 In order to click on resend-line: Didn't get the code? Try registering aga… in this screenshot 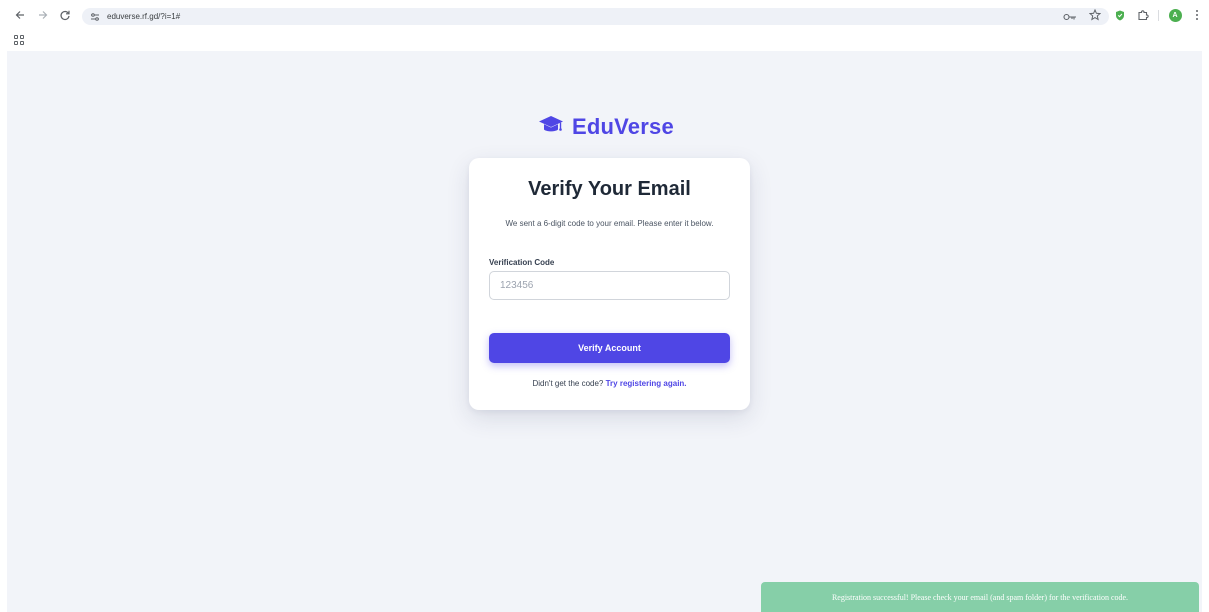, I will do `click(609, 383)`.